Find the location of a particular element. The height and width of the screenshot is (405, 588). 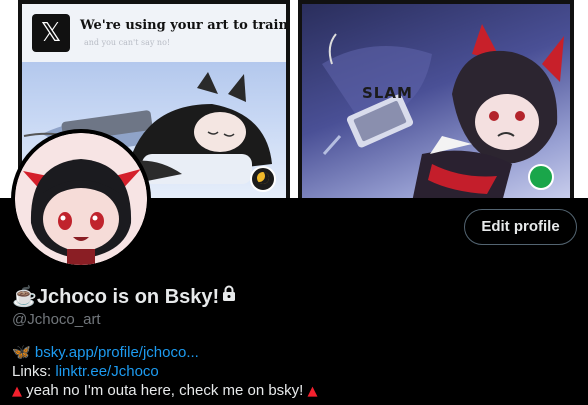

bio-line-links: Links: linktr.ee/Jchoco is located at coordinates (165, 371).